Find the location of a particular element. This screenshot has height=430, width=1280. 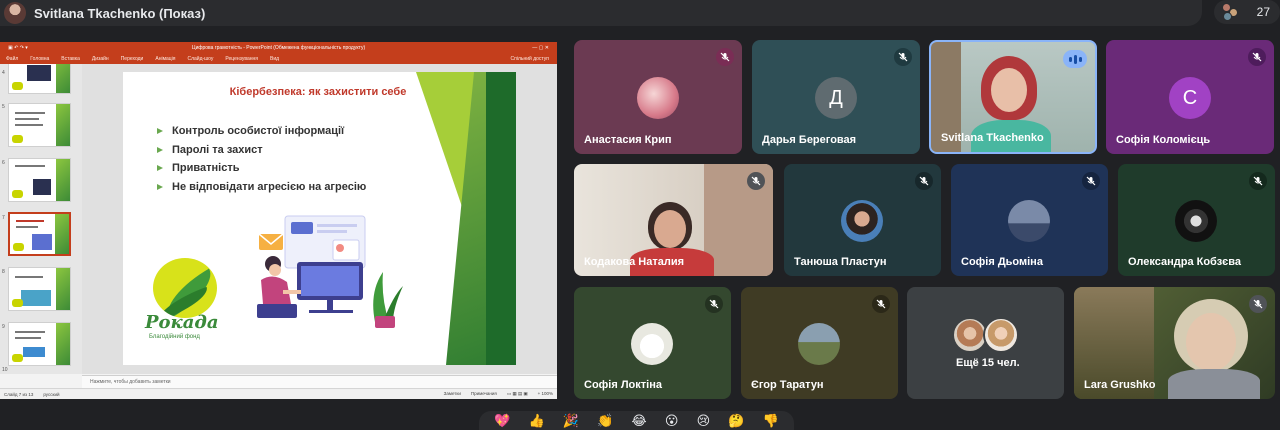

zoom-level: + 100% is located at coordinates (545, 394).